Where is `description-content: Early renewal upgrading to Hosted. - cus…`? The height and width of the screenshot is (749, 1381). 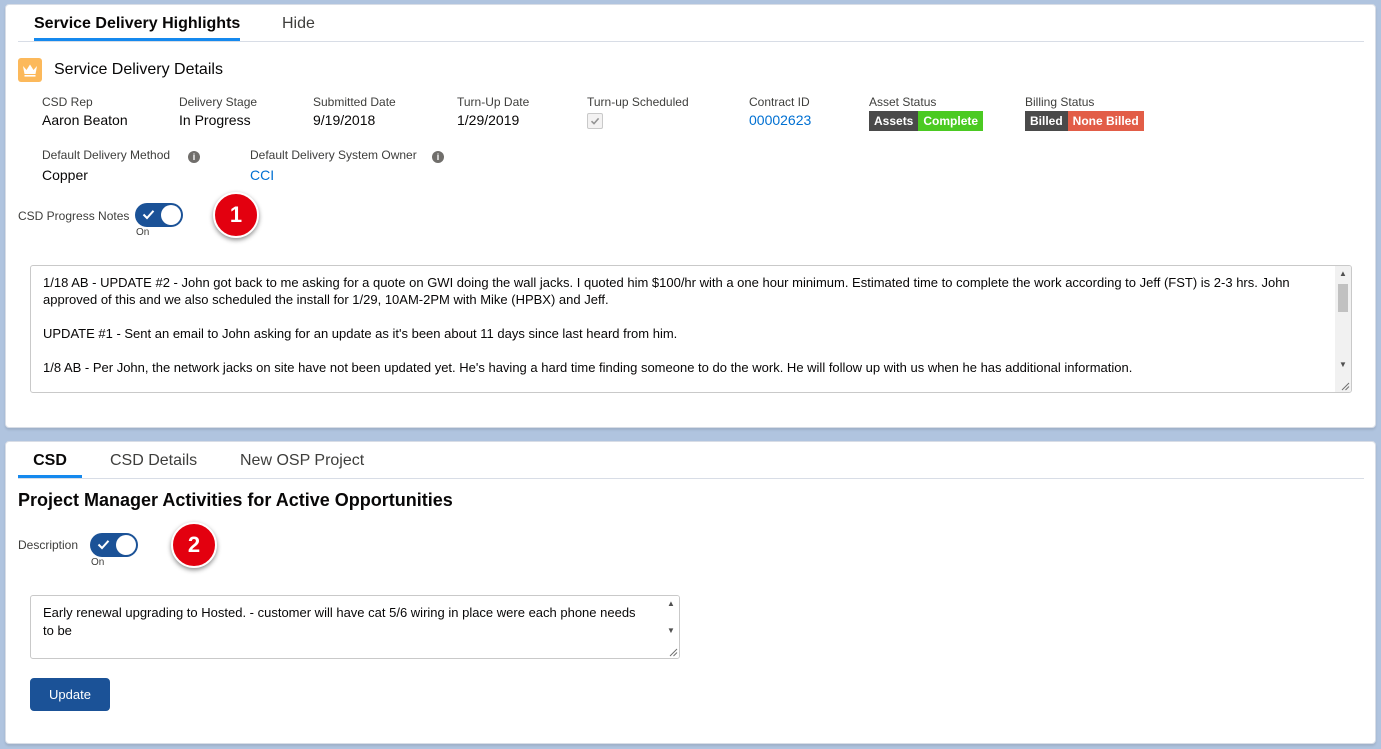
description-content: Early renewal upgrading to Hosted. - cus… is located at coordinates (339, 621).